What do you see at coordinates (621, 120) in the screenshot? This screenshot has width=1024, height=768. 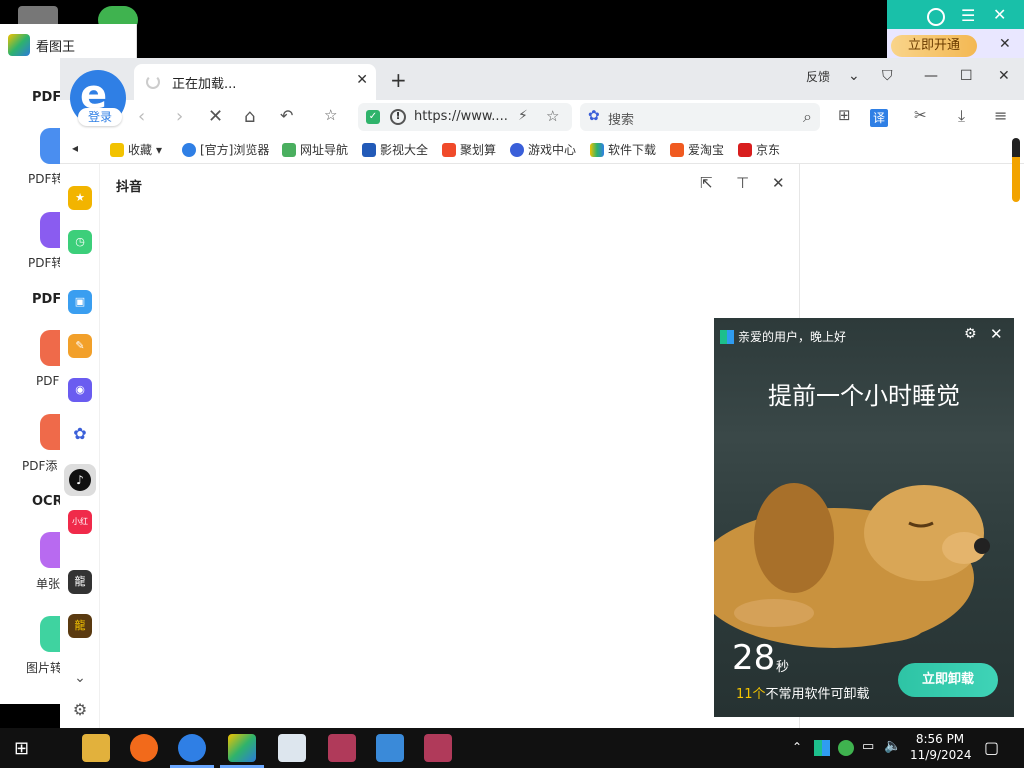 I see `search-placeholder: 搜索` at bounding box center [621, 120].